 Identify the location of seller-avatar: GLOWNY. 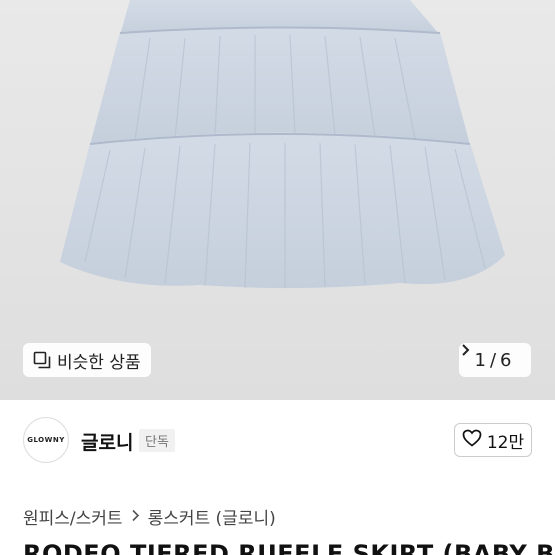
(46, 440).